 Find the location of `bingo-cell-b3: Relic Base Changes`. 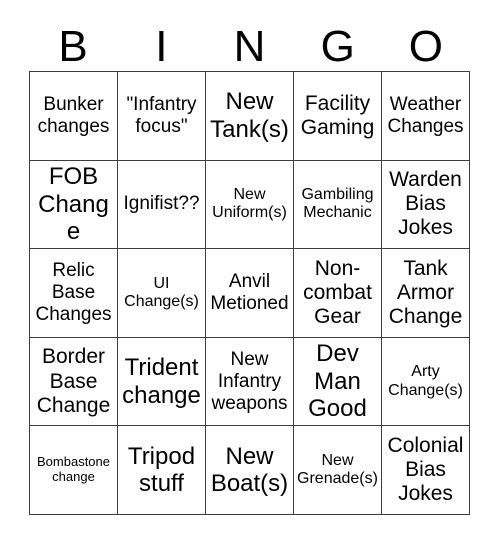

bingo-cell-b3: Relic Base Changes is located at coordinates (74, 293).